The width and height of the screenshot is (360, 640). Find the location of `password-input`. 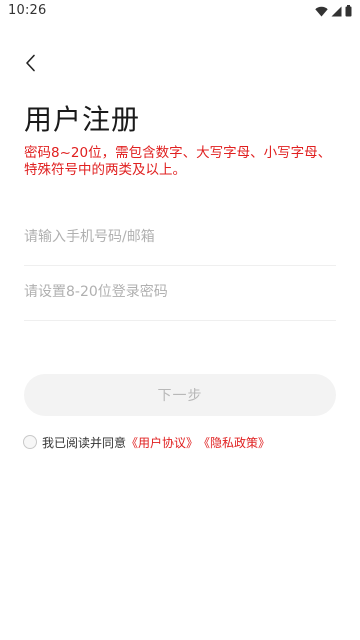

password-input is located at coordinates (180, 292).